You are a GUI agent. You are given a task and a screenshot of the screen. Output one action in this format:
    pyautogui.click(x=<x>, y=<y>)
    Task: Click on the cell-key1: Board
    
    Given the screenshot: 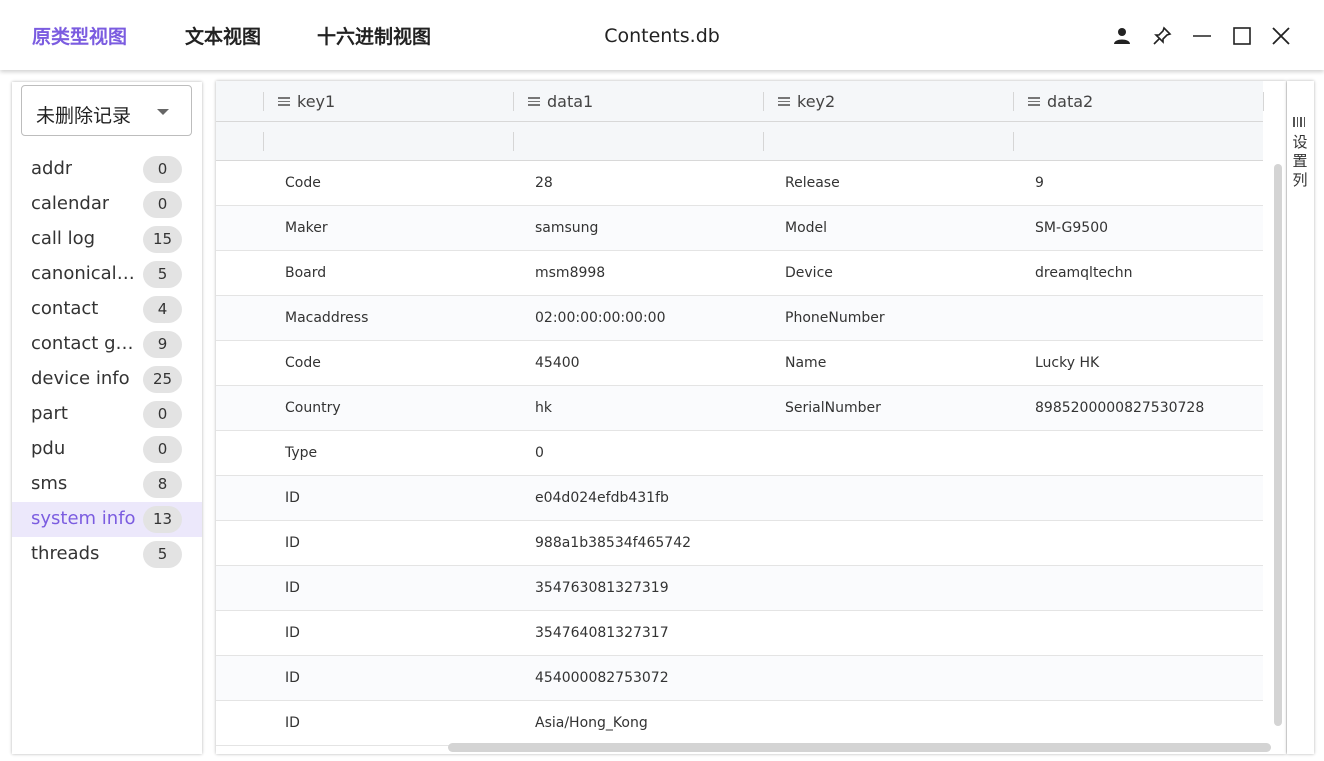 What is the action you would take?
    pyautogui.click(x=306, y=273)
    